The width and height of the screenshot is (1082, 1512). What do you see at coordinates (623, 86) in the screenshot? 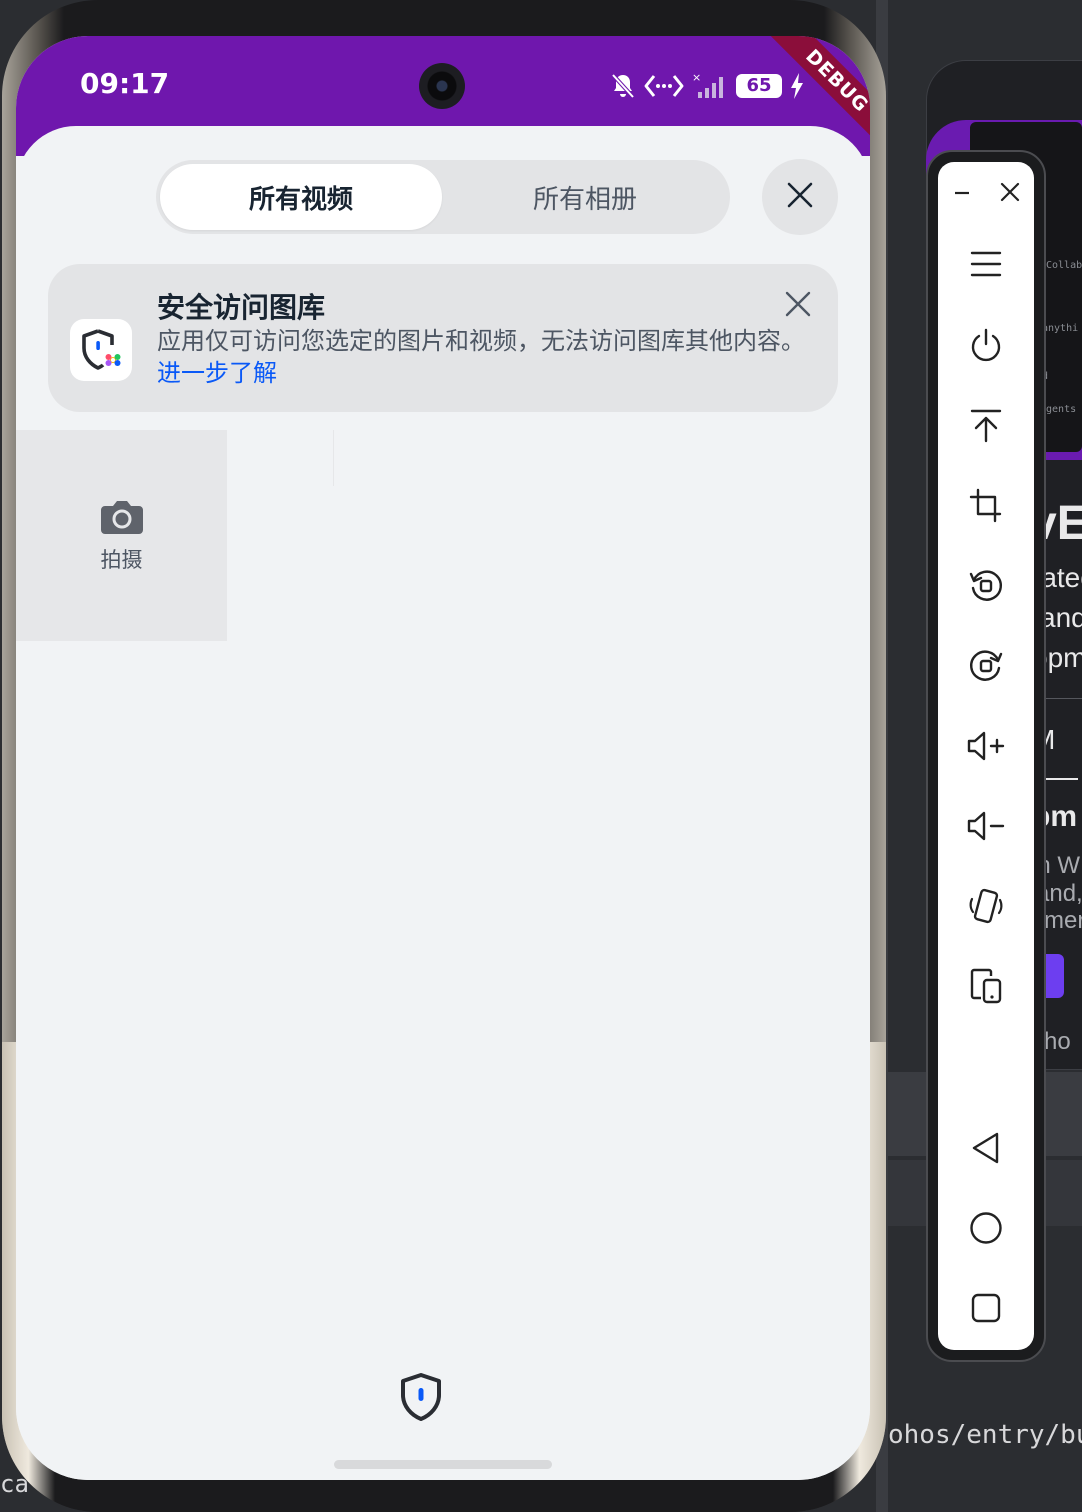
I see `bell-off-icon` at bounding box center [623, 86].